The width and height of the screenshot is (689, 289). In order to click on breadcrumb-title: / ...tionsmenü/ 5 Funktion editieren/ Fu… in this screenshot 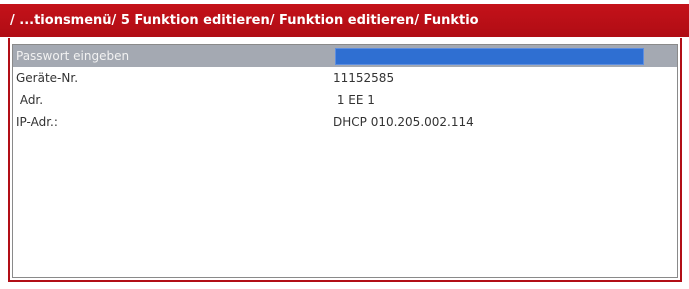, I will do `click(344, 20)`.